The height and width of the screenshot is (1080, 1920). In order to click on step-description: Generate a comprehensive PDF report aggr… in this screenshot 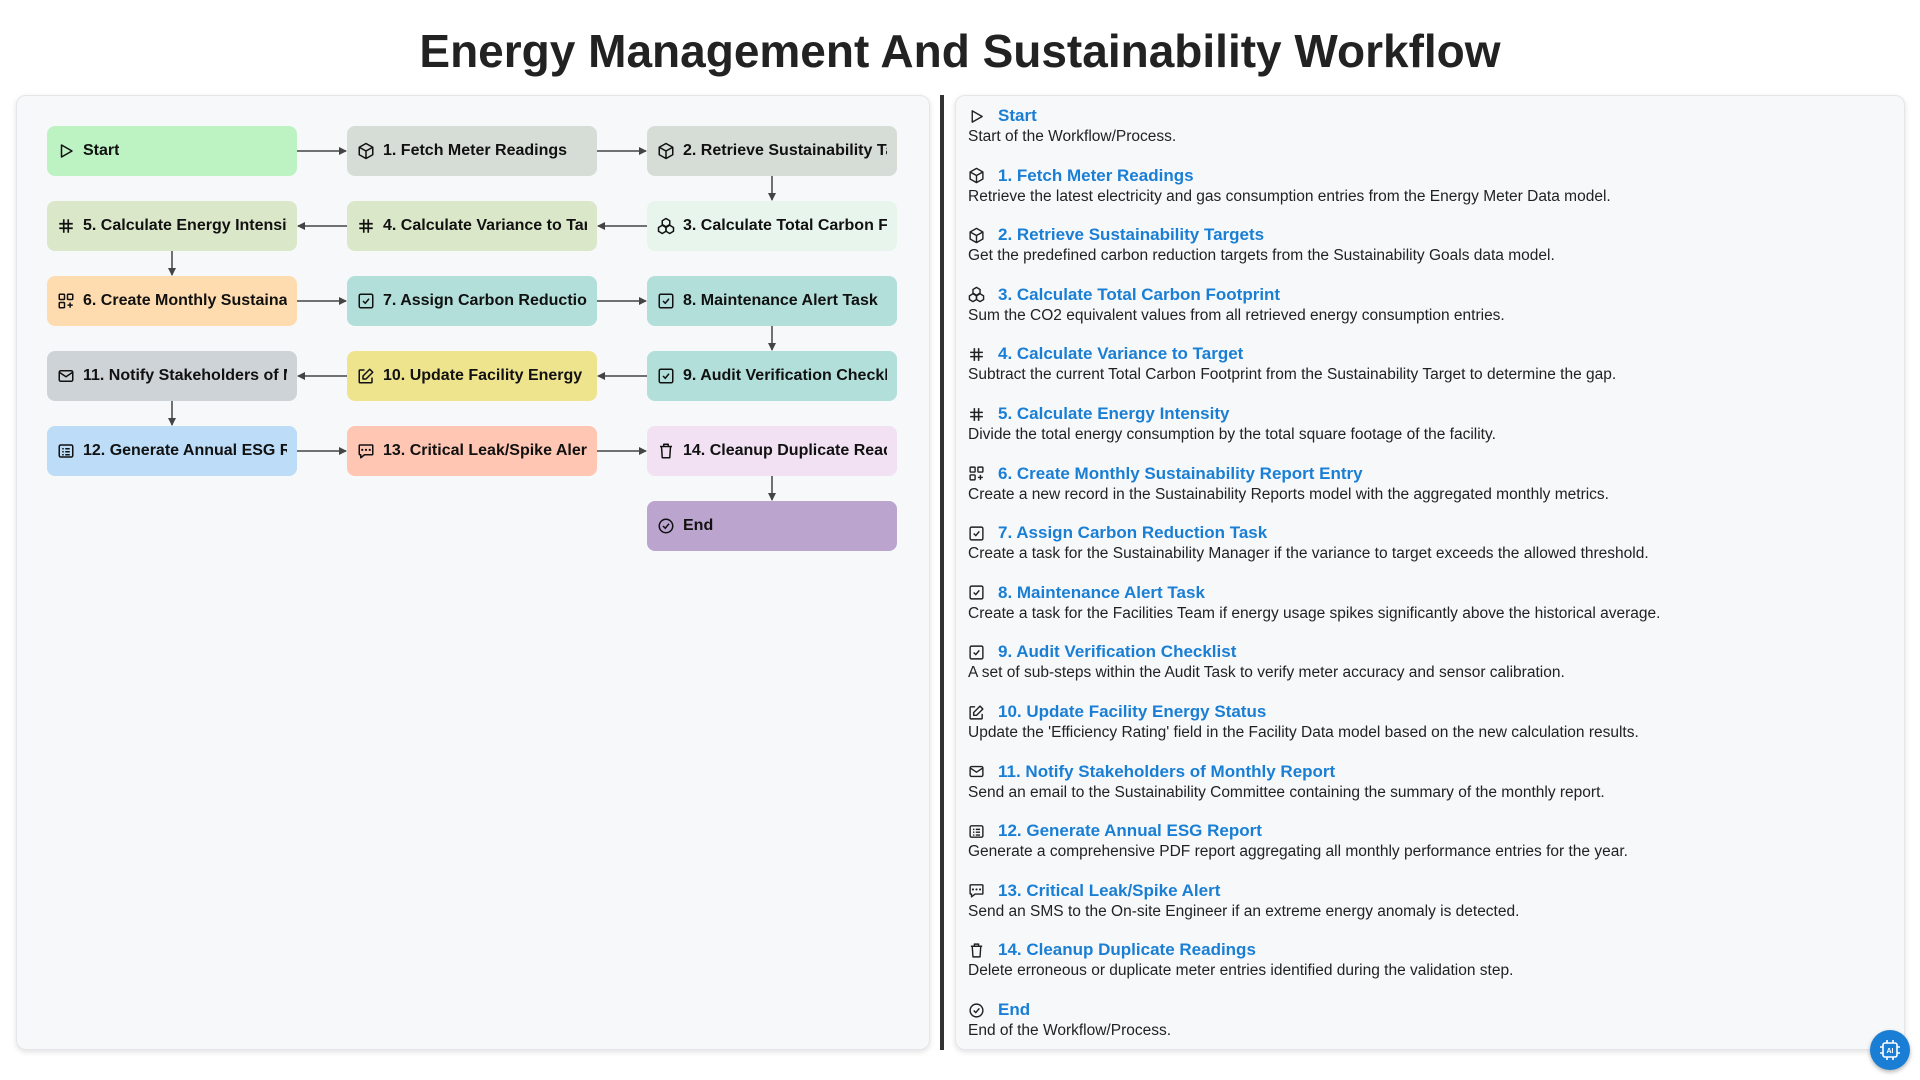, I will do `click(1298, 852)`.